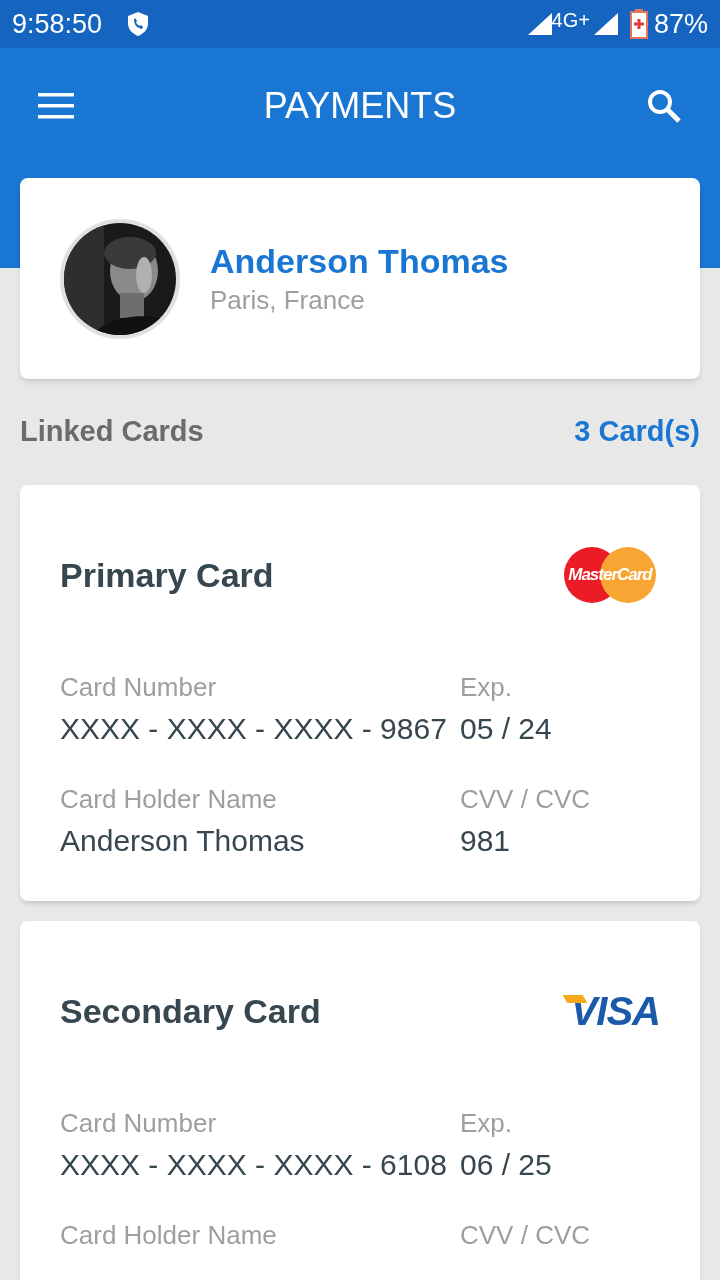  Describe the element at coordinates (506, 1165) in the screenshot. I see `field-value: 06 / 25` at that location.